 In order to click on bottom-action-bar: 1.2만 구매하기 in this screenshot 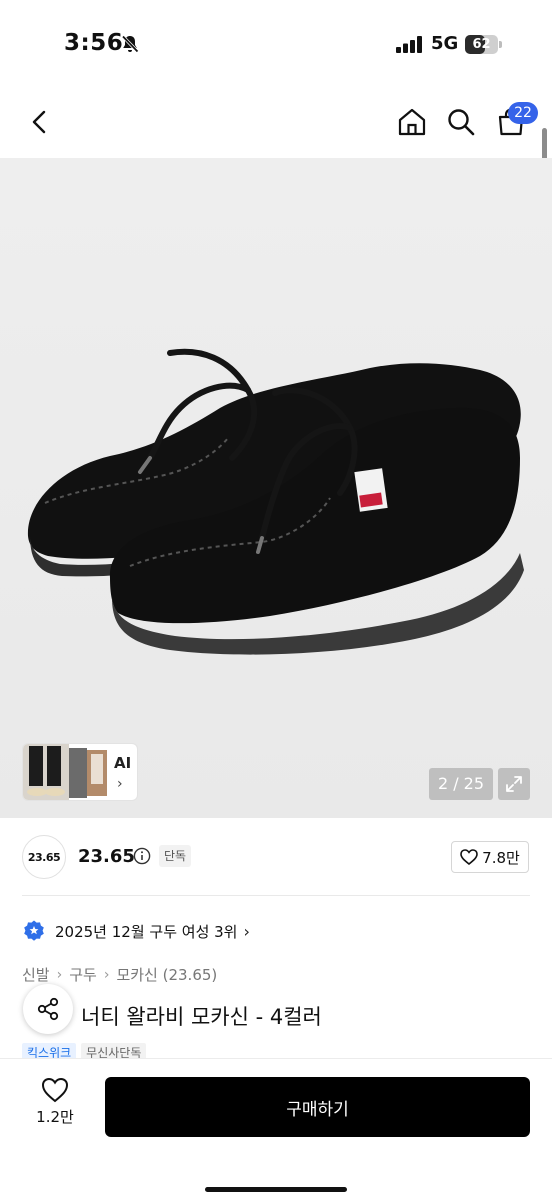, I will do `click(276, 1129)`.